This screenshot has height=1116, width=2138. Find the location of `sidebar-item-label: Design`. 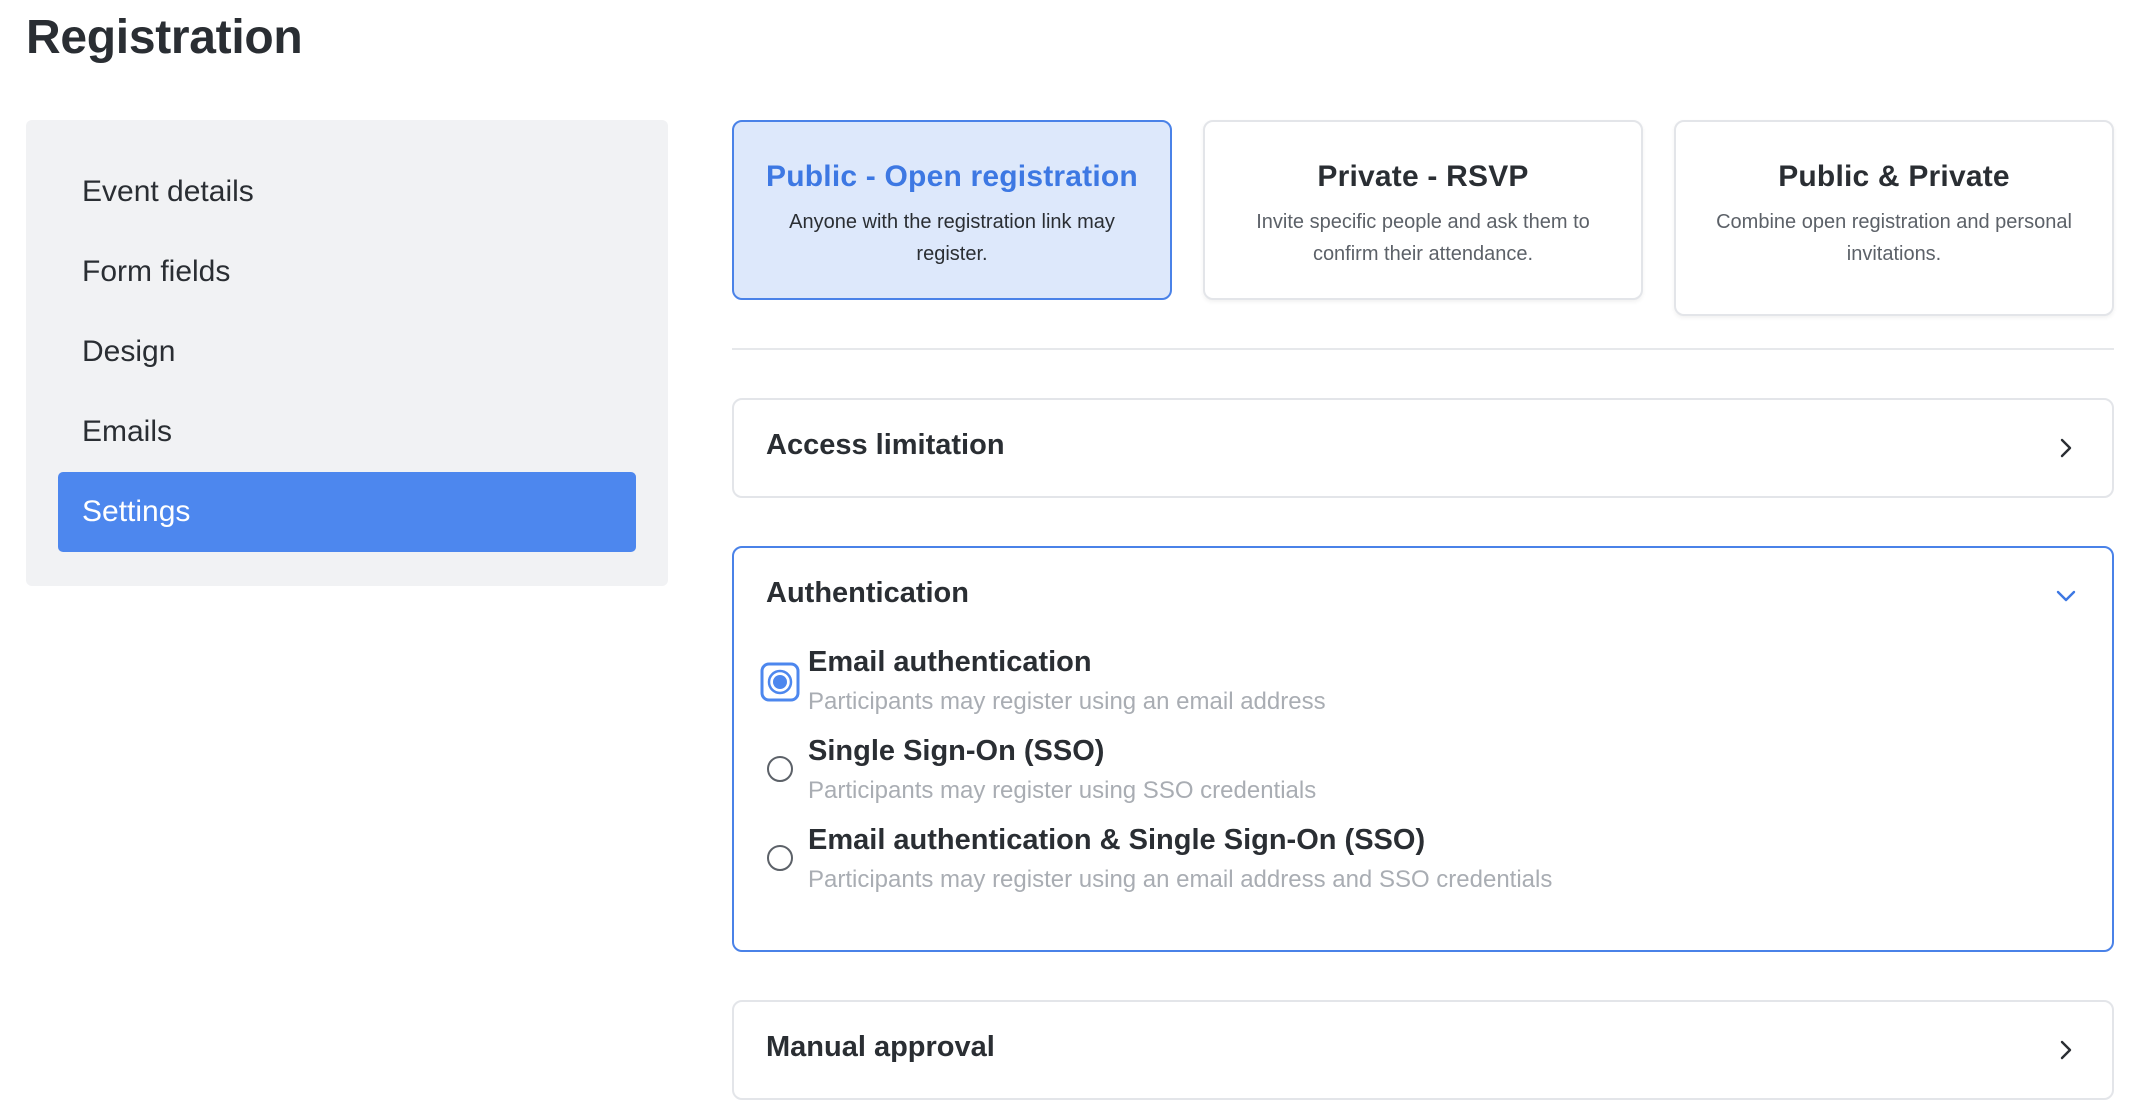

sidebar-item-label: Design is located at coordinates (129, 351).